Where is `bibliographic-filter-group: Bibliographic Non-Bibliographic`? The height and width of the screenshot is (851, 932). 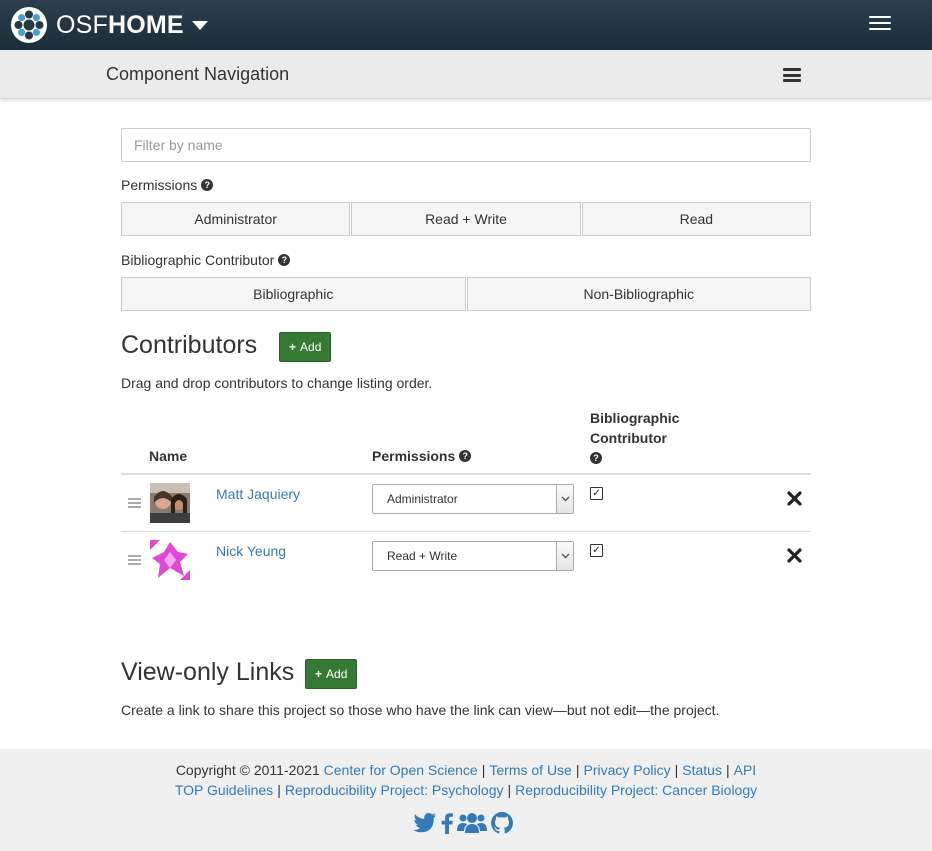 bibliographic-filter-group: Bibliographic Non-Bibliographic is located at coordinates (466, 294).